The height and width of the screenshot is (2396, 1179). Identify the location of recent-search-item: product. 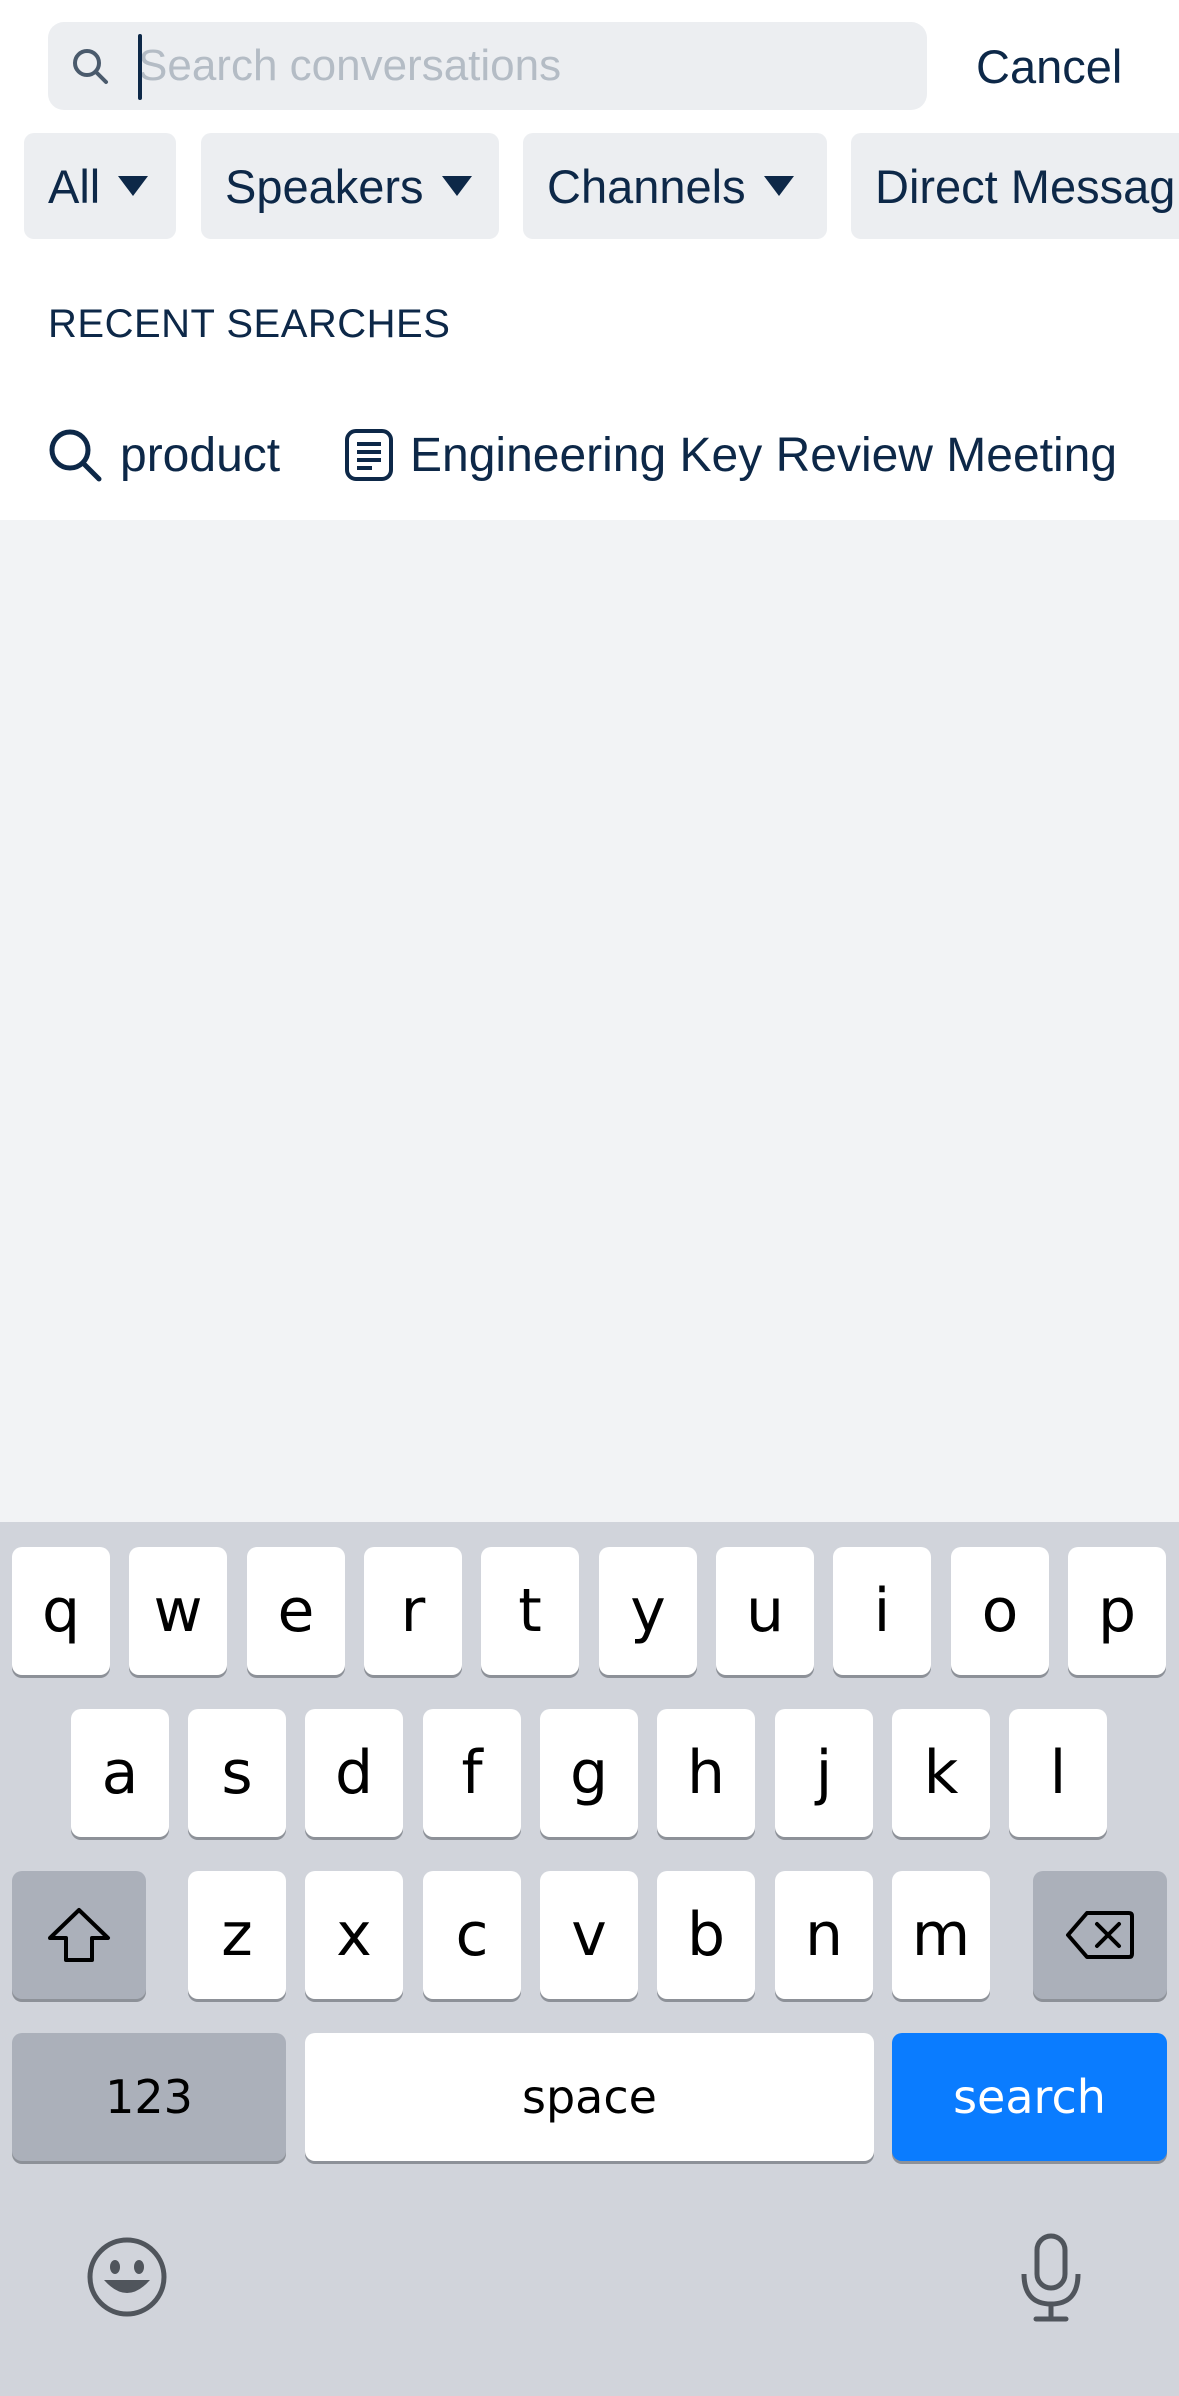
(163, 455).